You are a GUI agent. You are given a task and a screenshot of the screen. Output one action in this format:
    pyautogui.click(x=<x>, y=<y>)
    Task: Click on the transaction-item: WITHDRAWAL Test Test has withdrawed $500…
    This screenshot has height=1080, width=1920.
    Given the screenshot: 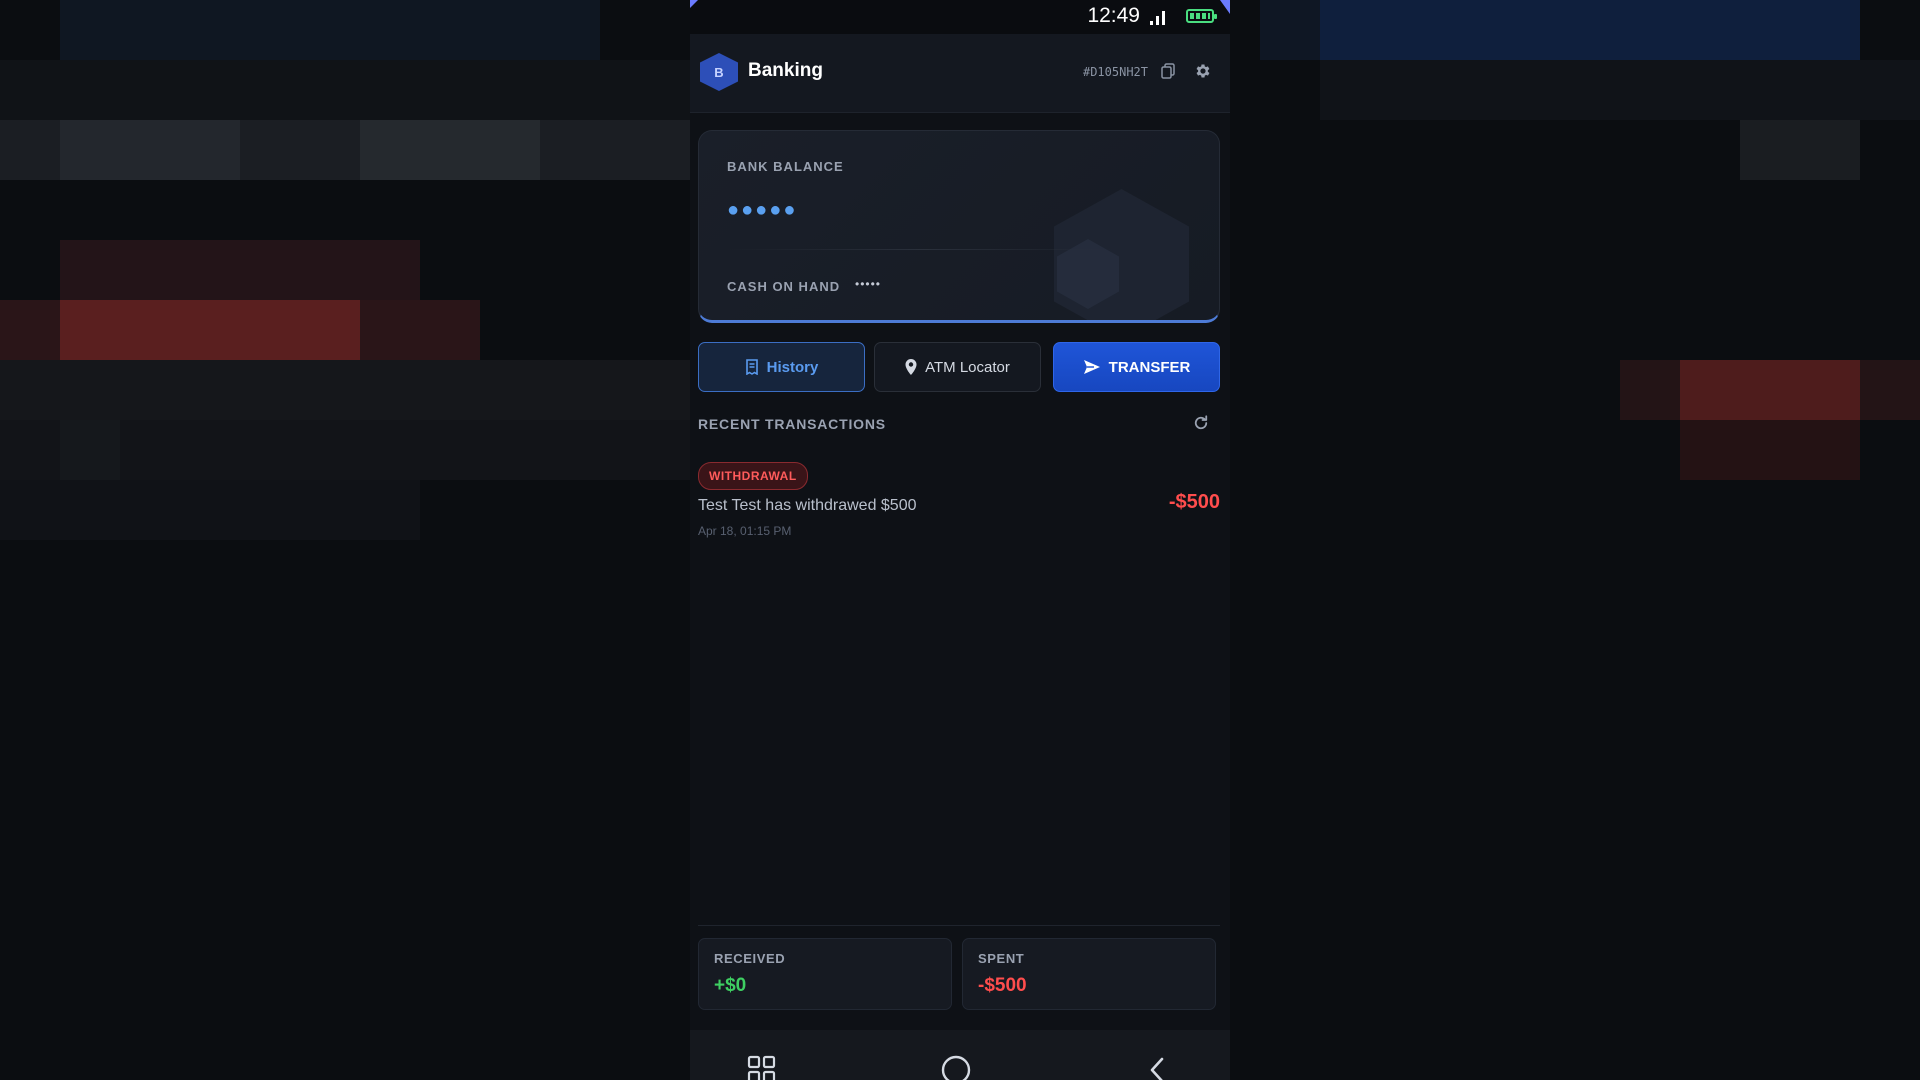 What is the action you would take?
    pyautogui.click(x=959, y=502)
    